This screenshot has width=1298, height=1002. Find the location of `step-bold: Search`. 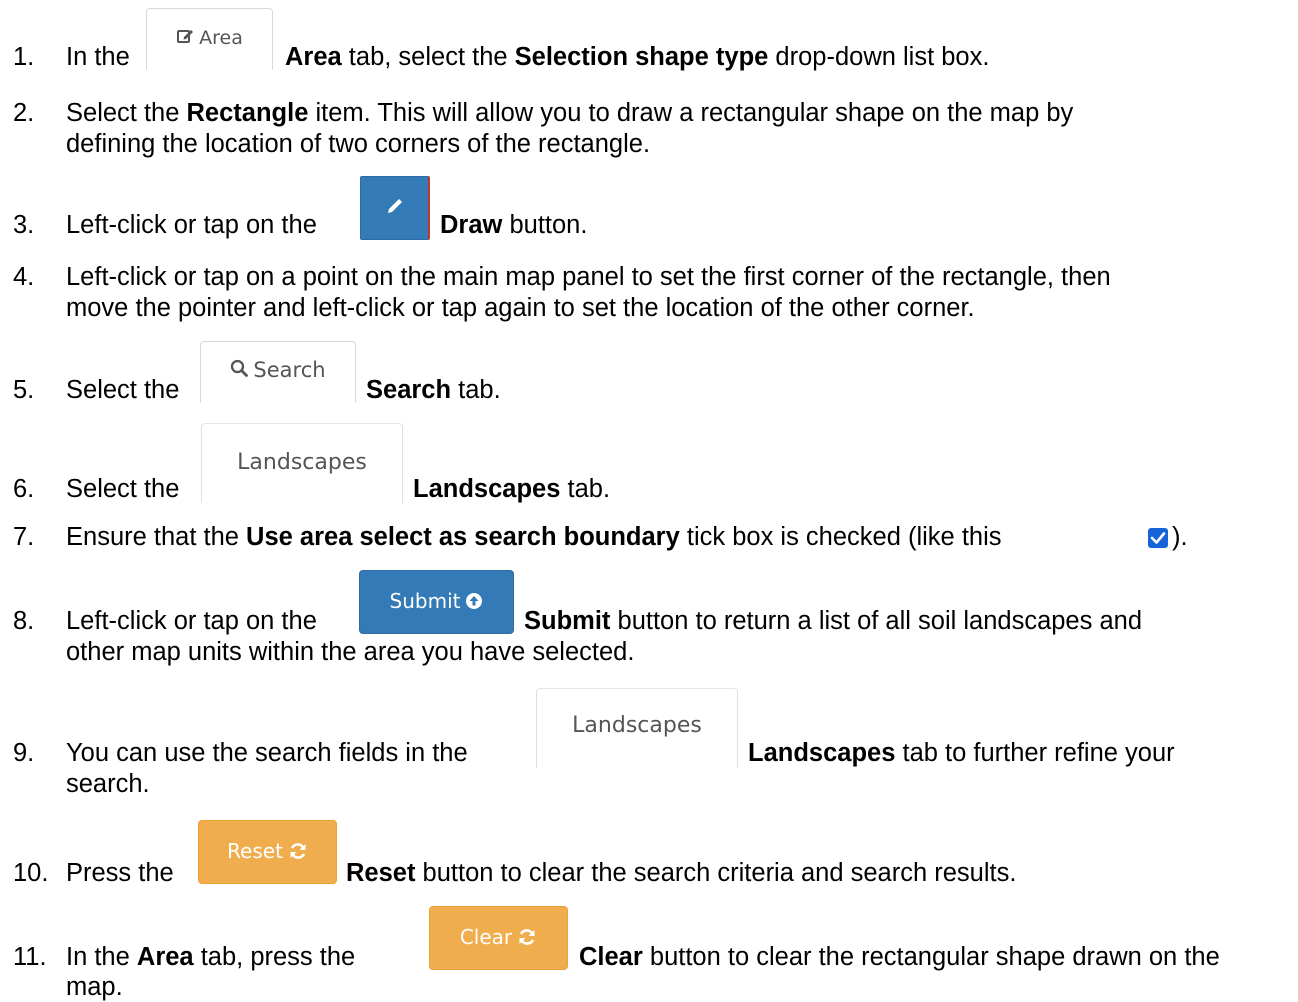

step-bold: Search is located at coordinates (409, 390).